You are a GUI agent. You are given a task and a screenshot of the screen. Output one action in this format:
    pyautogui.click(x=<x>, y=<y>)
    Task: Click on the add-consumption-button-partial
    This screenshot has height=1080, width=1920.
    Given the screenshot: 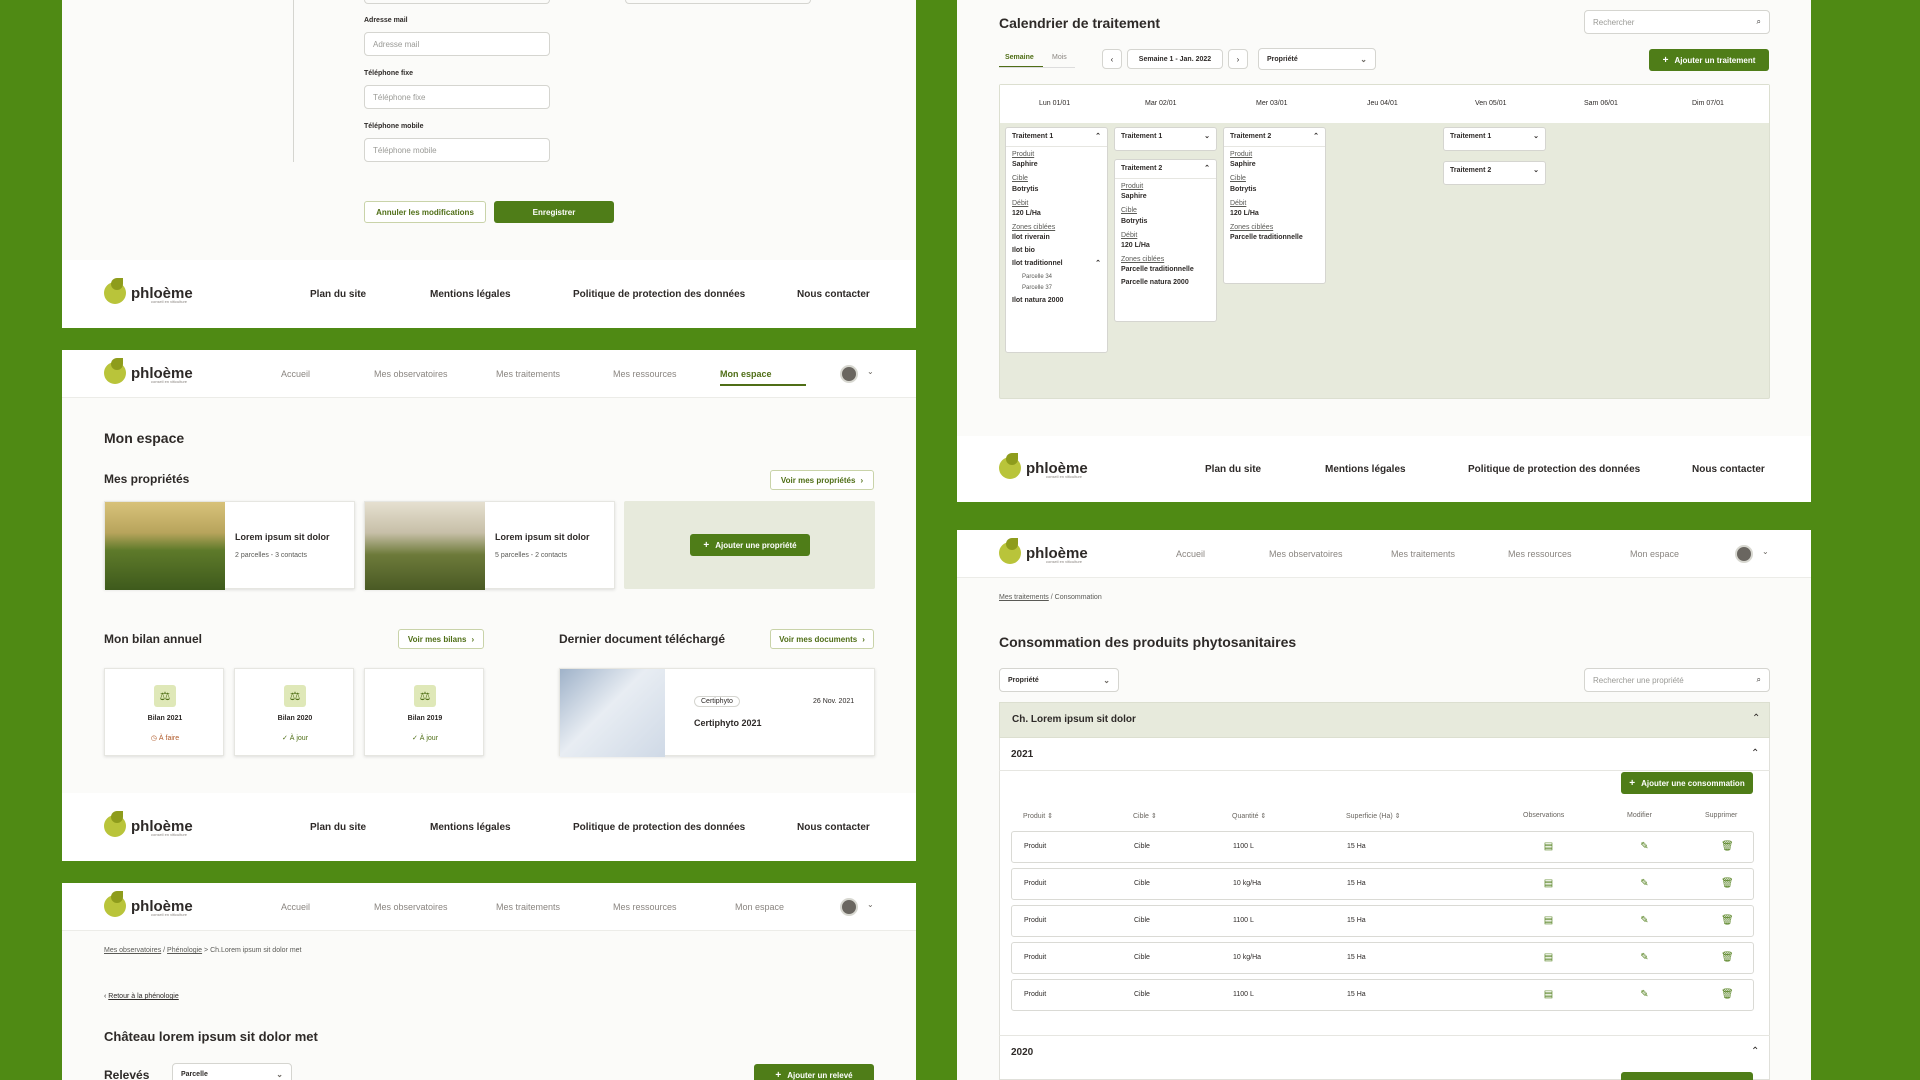 What is the action you would take?
    pyautogui.click(x=1687, y=1076)
    